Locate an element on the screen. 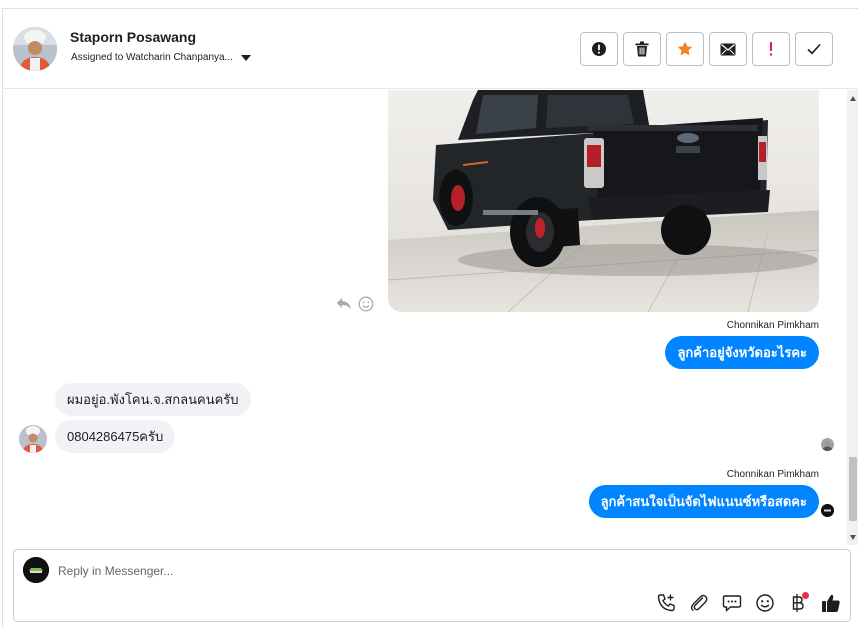 The height and width of the screenshot is (627, 858). chat-bubble-icon is located at coordinates (732, 604).